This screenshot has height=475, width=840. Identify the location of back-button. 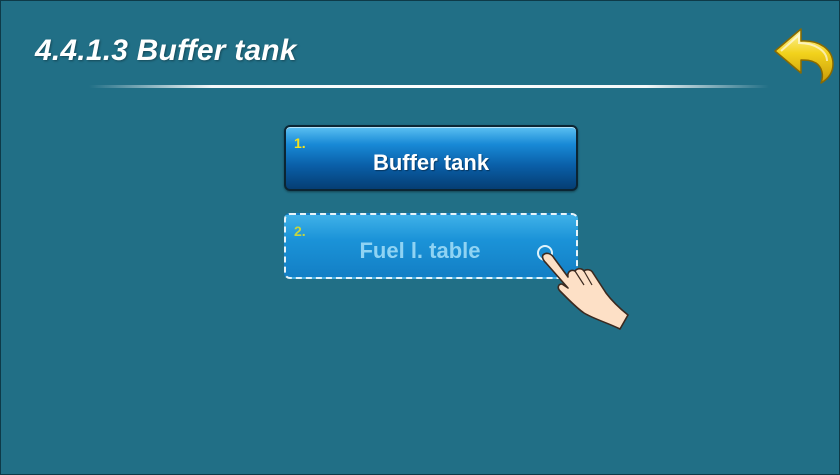
(804, 54).